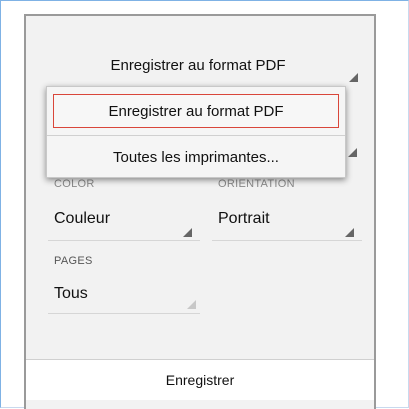  What do you see at coordinates (198, 55) in the screenshot?
I see `printer-select: Enregistrer au format PDF` at bounding box center [198, 55].